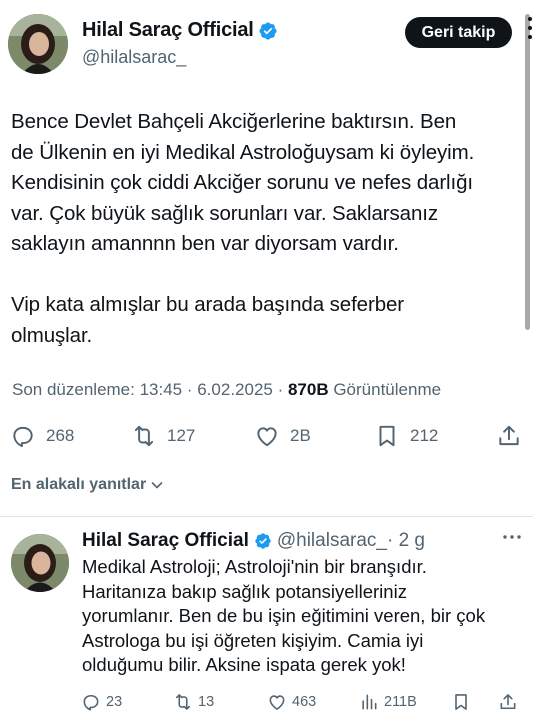 Image resolution: width=533 pixels, height=725 pixels. What do you see at coordinates (458, 32) in the screenshot?
I see `follow-back-button: Geri takip` at bounding box center [458, 32].